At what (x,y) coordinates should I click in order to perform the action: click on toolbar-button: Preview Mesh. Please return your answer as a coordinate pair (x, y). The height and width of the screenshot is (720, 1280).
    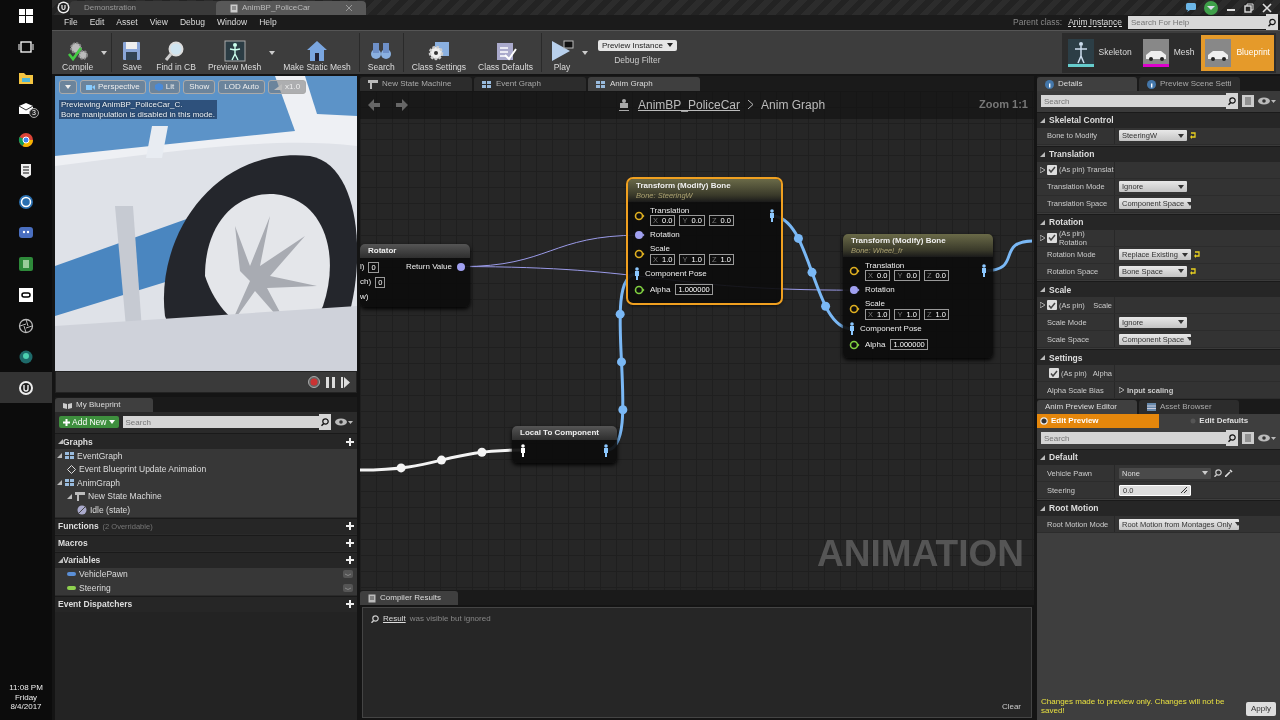
    Looking at the image, I should click on (234, 52).